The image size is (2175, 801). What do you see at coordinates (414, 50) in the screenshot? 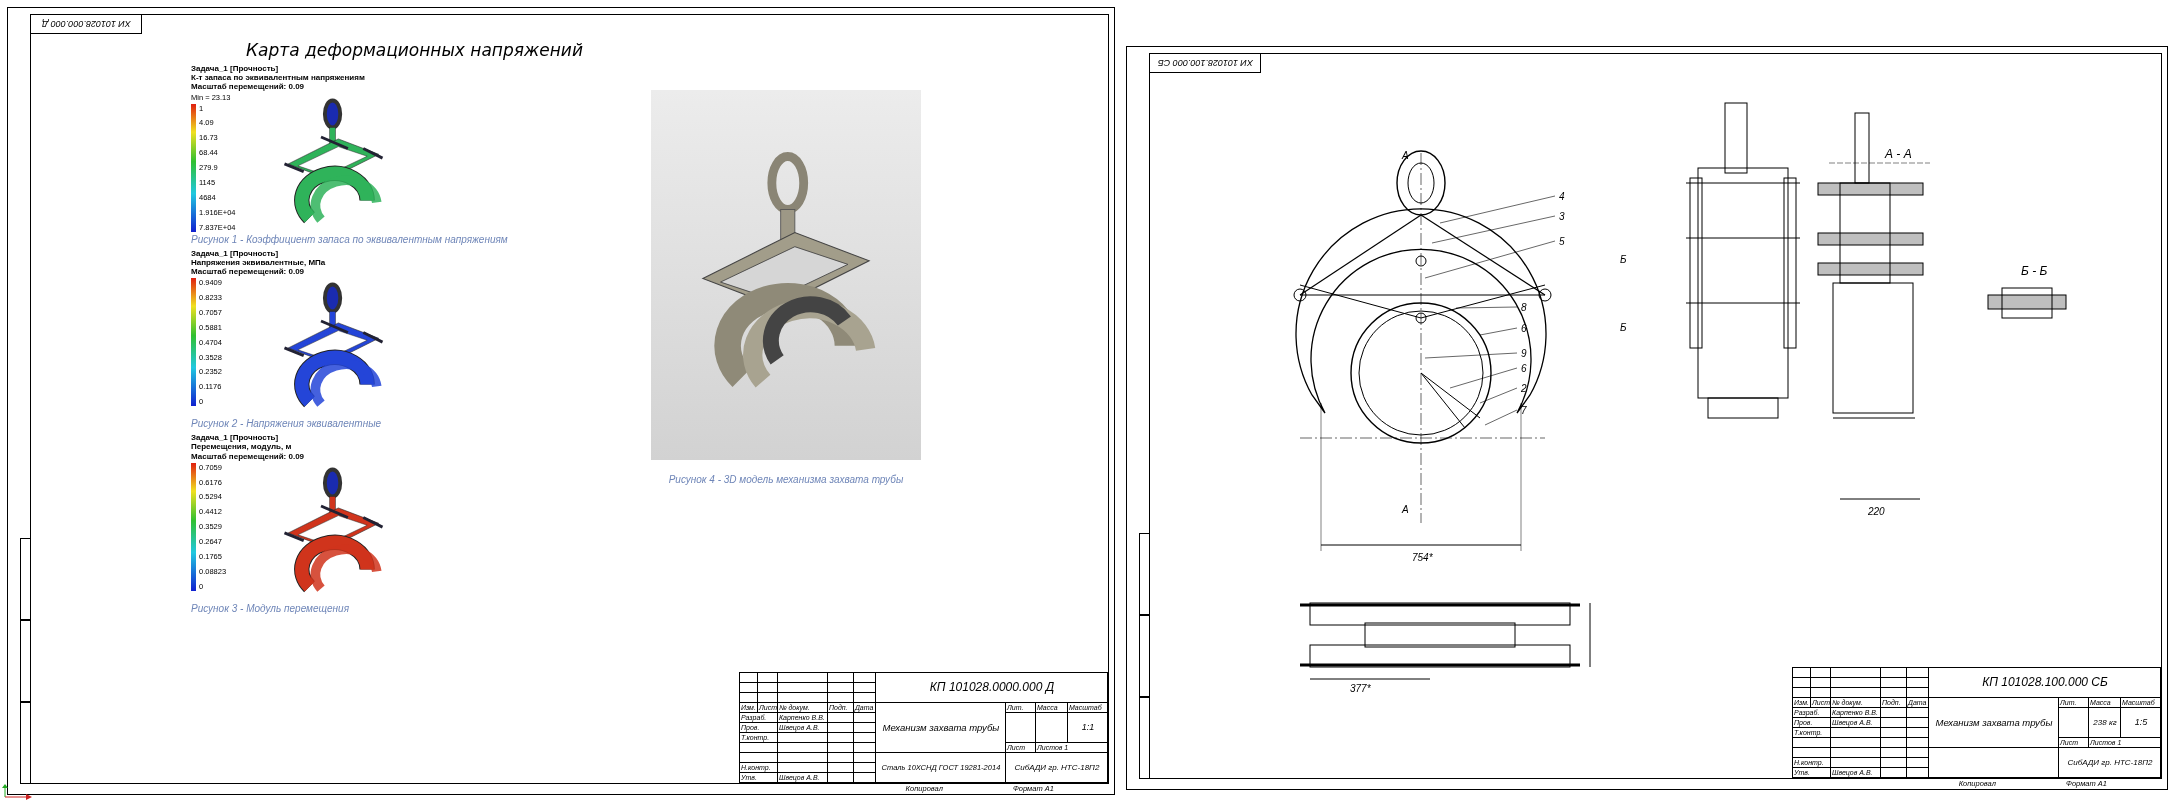
I see `sheet-title: Карта деформационных напряжений` at bounding box center [414, 50].